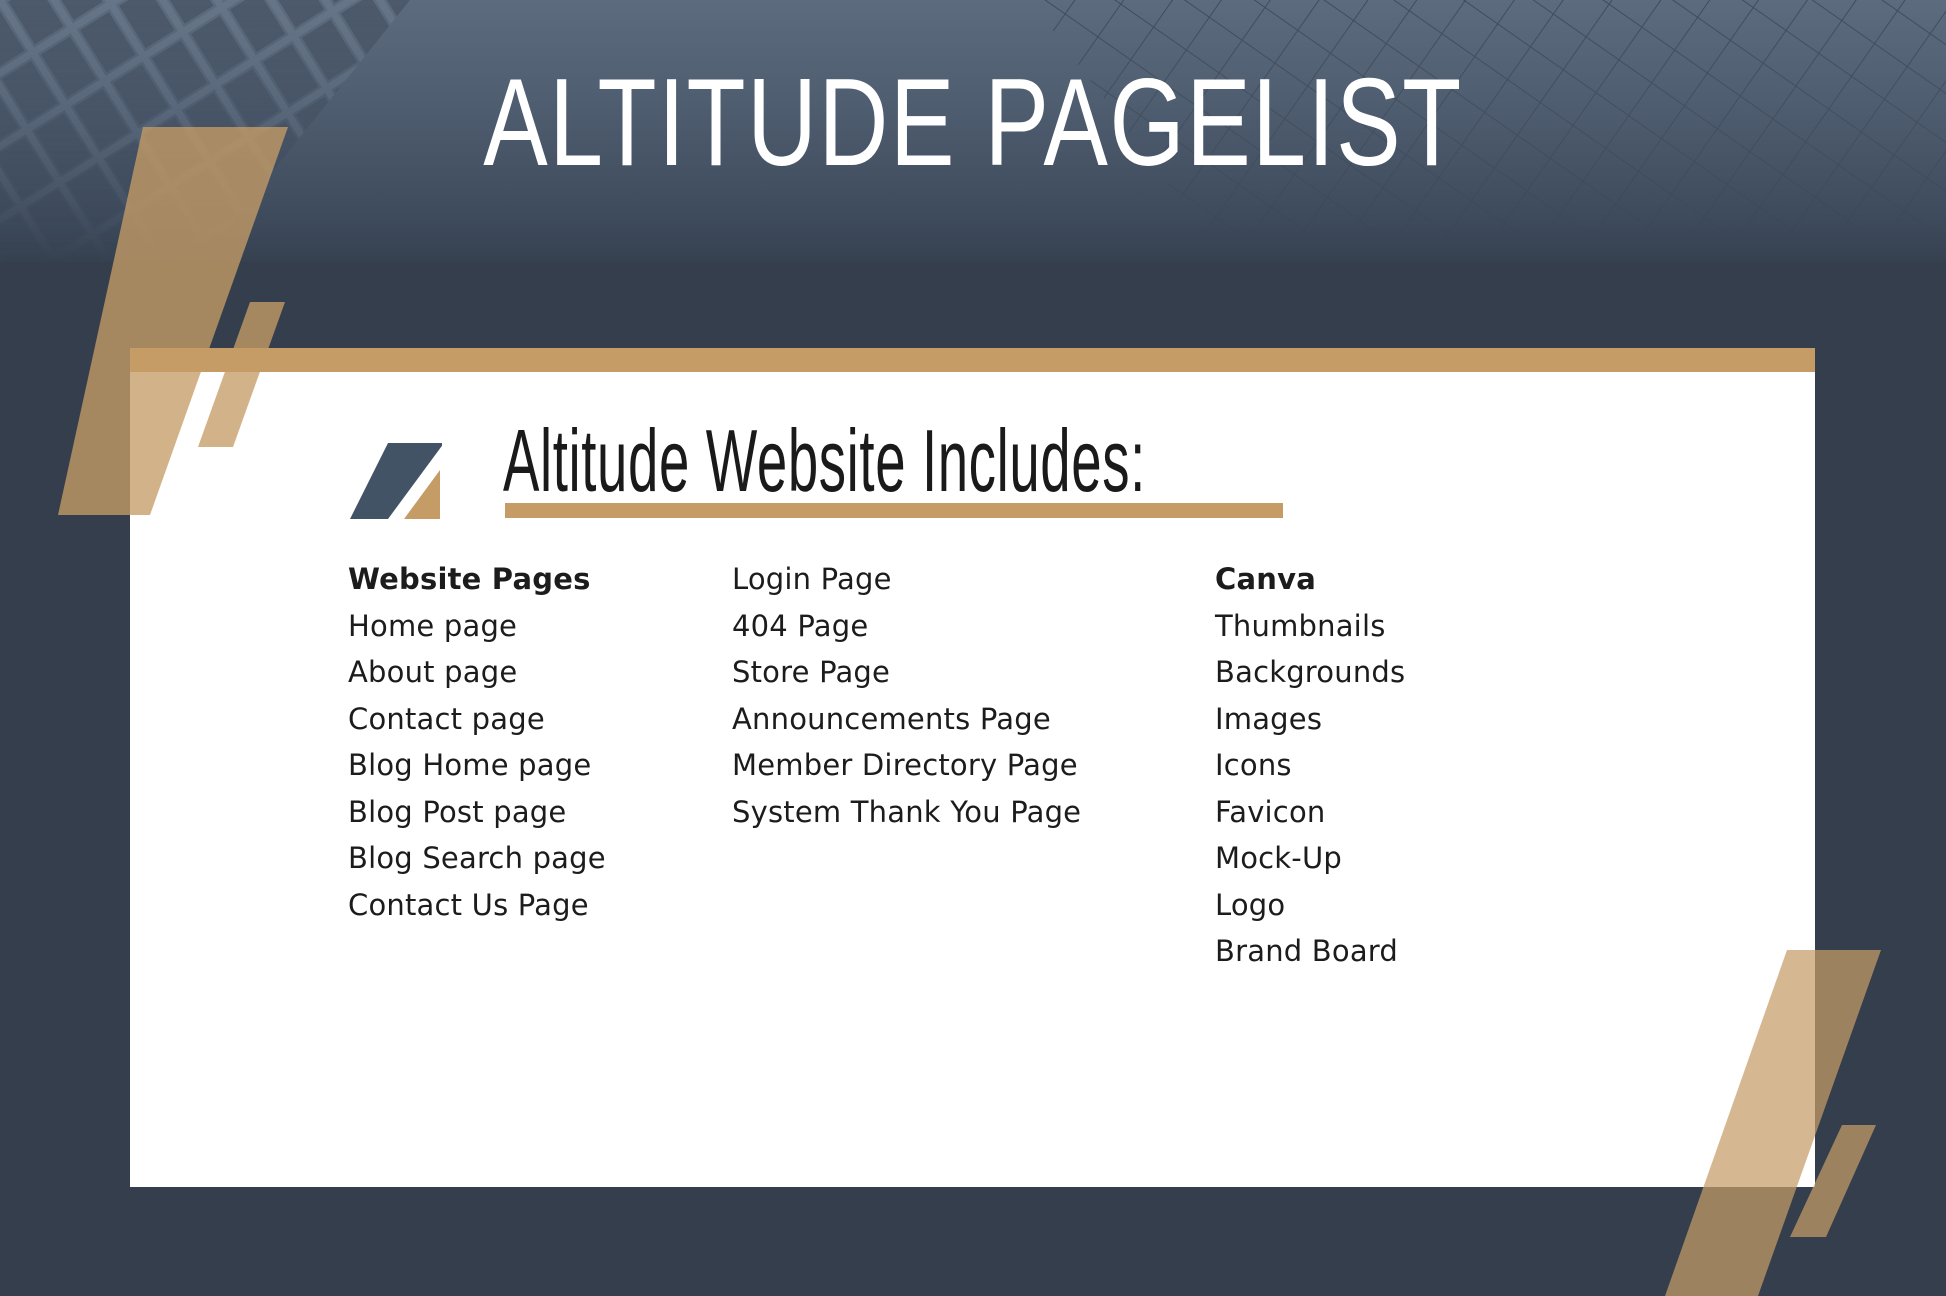 The image size is (1946, 1296). Describe the element at coordinates (1310, 672) in the screenshot. I see `list-item: Backgrounds` at that location.